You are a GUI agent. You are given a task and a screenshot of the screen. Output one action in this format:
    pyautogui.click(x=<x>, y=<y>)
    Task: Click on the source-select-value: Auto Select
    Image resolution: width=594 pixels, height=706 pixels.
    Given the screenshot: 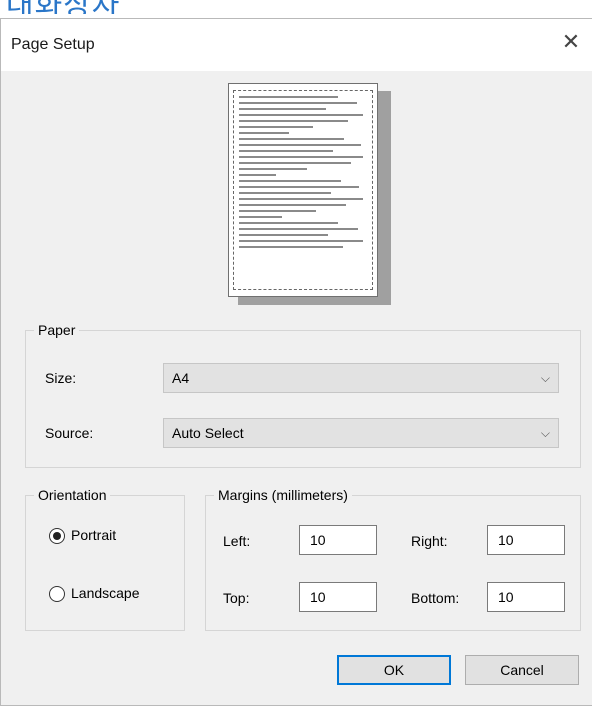 What is the action you would take?
    pyautogui.click(x=208, y=433)
    